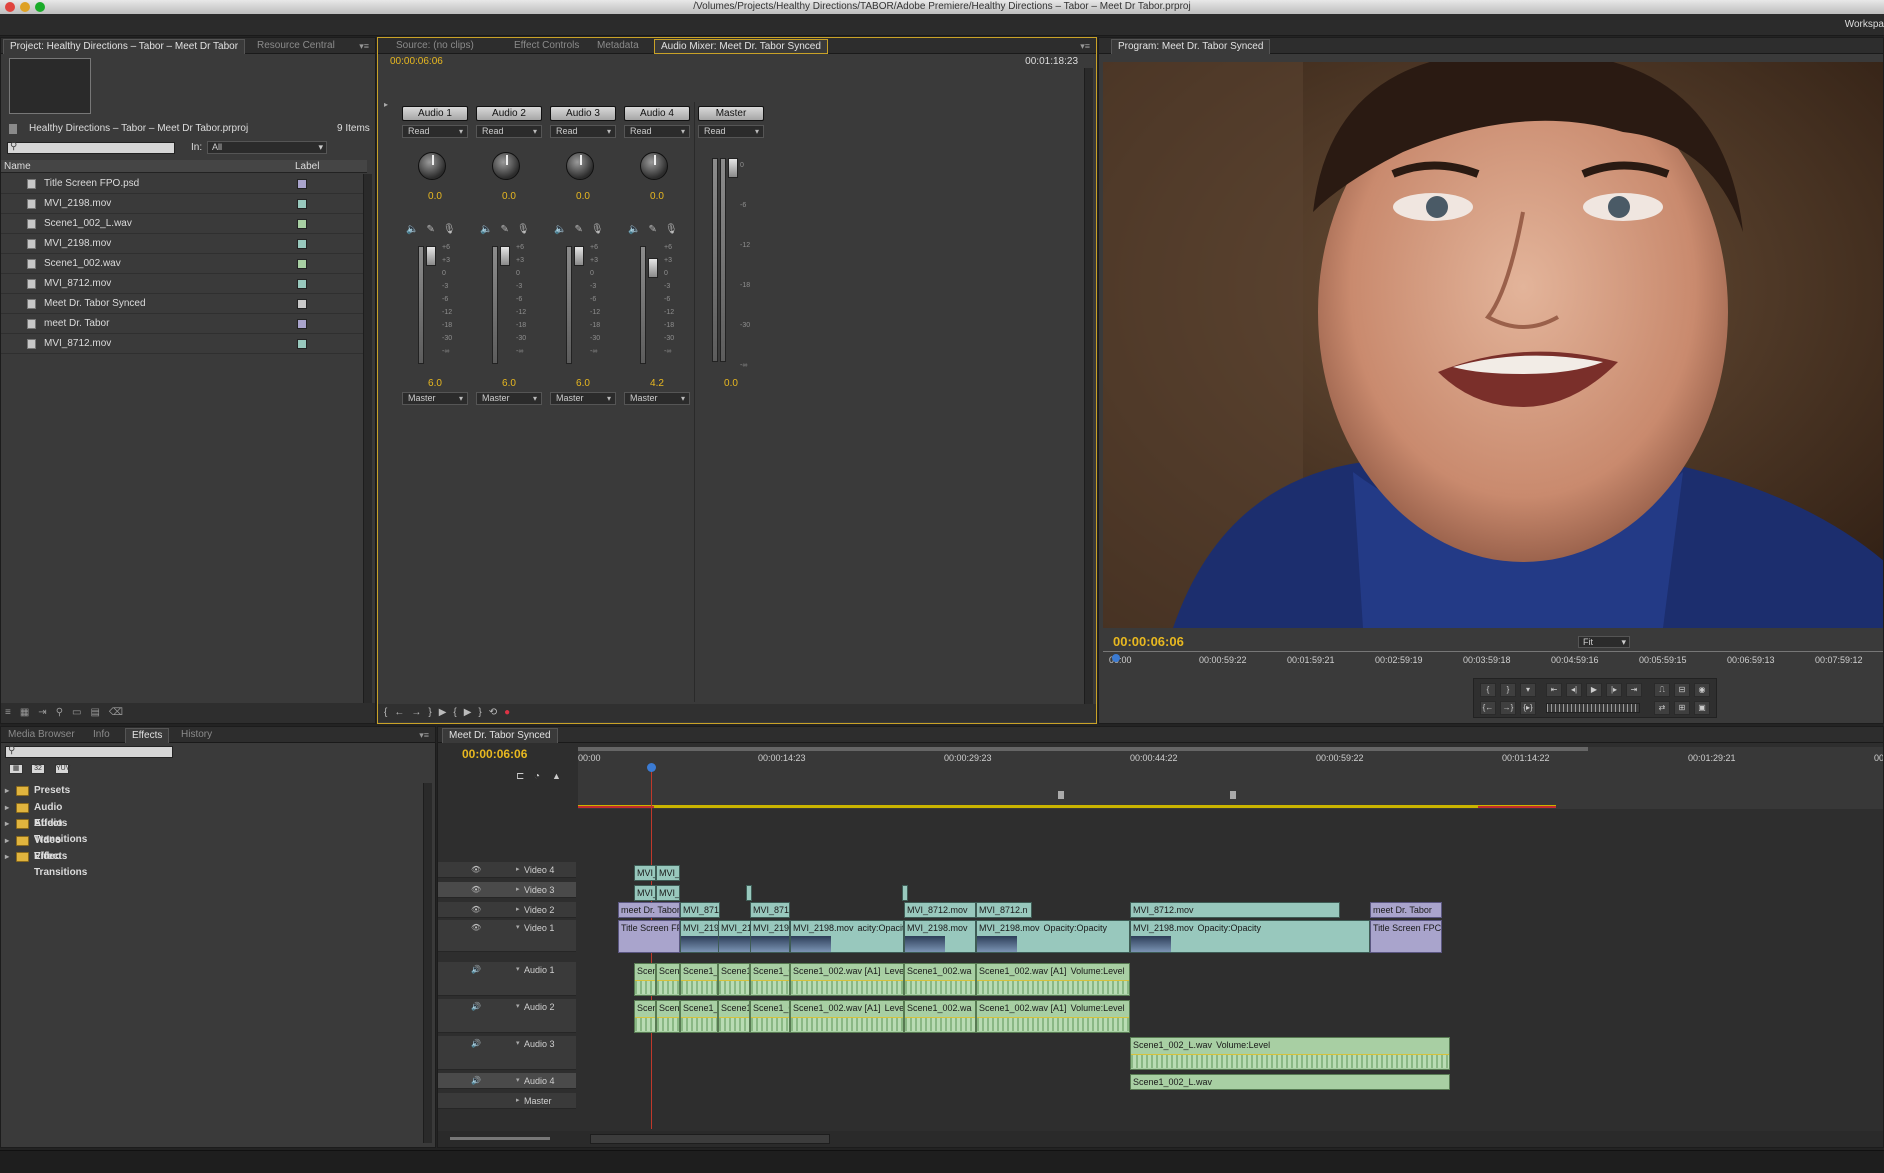  I want to click on mixer-vertical-scrollbar, so click(1088, 386).